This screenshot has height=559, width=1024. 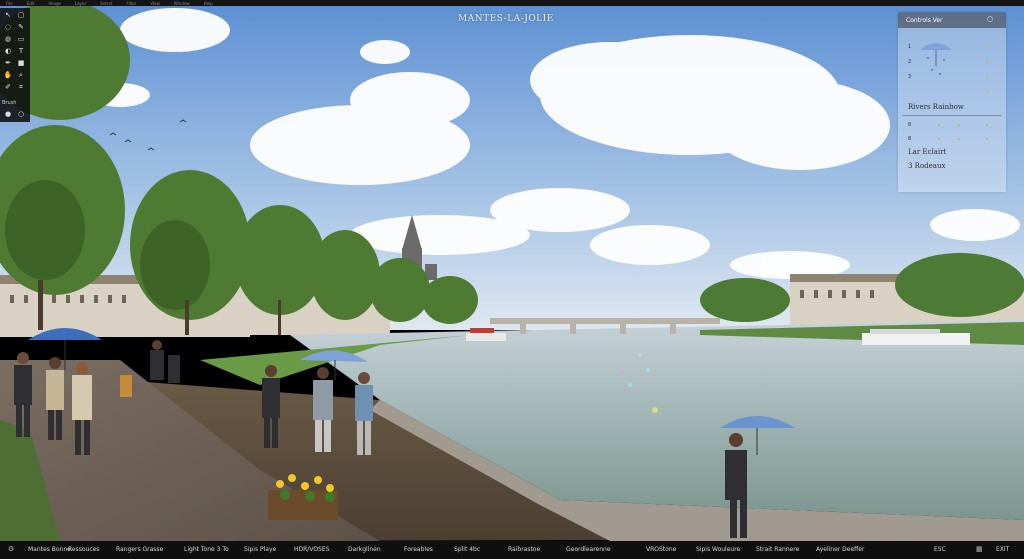 I want to click on gradient-tool-icon: ◐, so click(x=8, y=51).